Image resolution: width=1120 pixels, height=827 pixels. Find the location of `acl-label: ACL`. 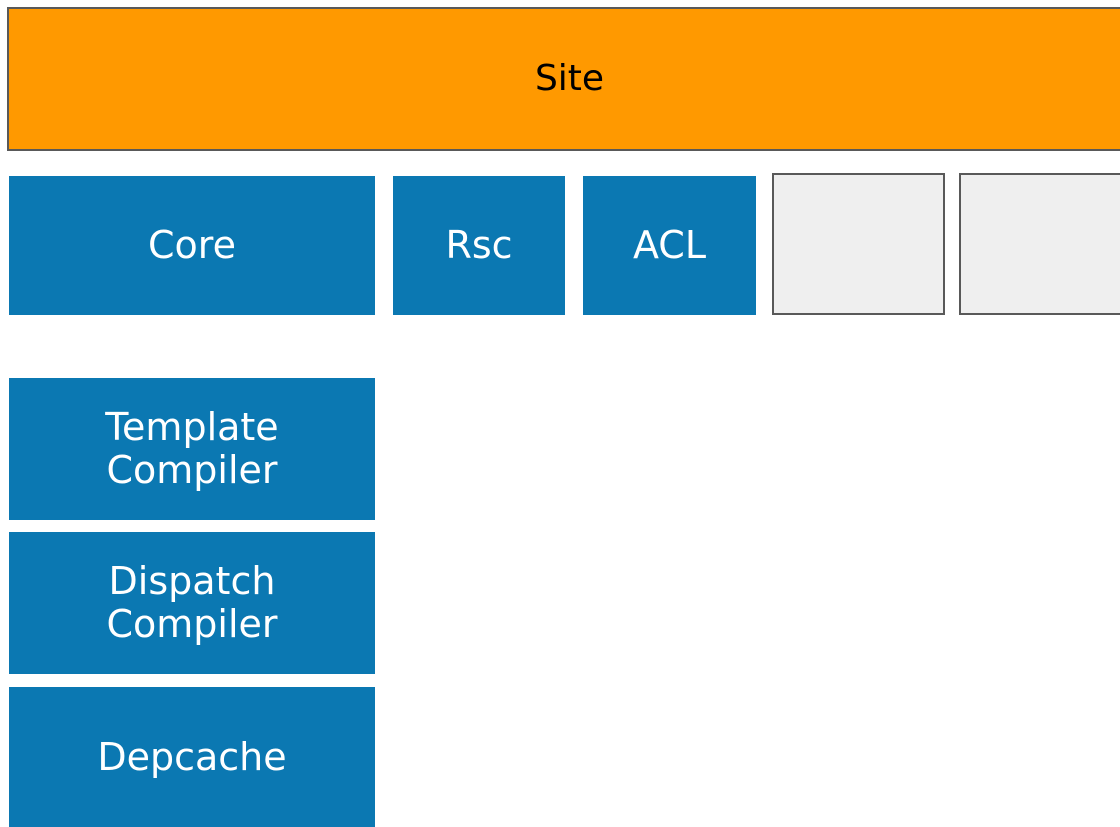

acl-label: ACL is located at coordinates (669, 245).